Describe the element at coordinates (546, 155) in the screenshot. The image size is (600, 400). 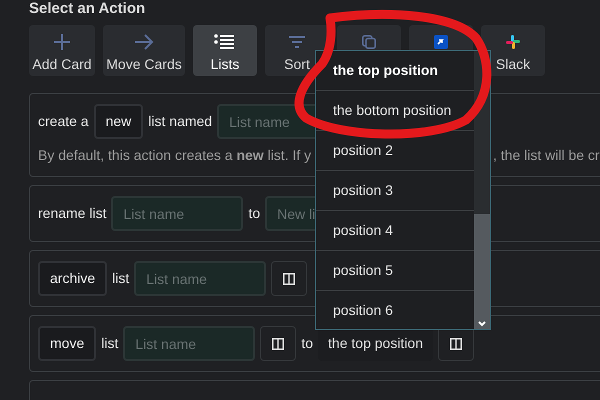
I see `help-text: , the list will be cr` at that location.